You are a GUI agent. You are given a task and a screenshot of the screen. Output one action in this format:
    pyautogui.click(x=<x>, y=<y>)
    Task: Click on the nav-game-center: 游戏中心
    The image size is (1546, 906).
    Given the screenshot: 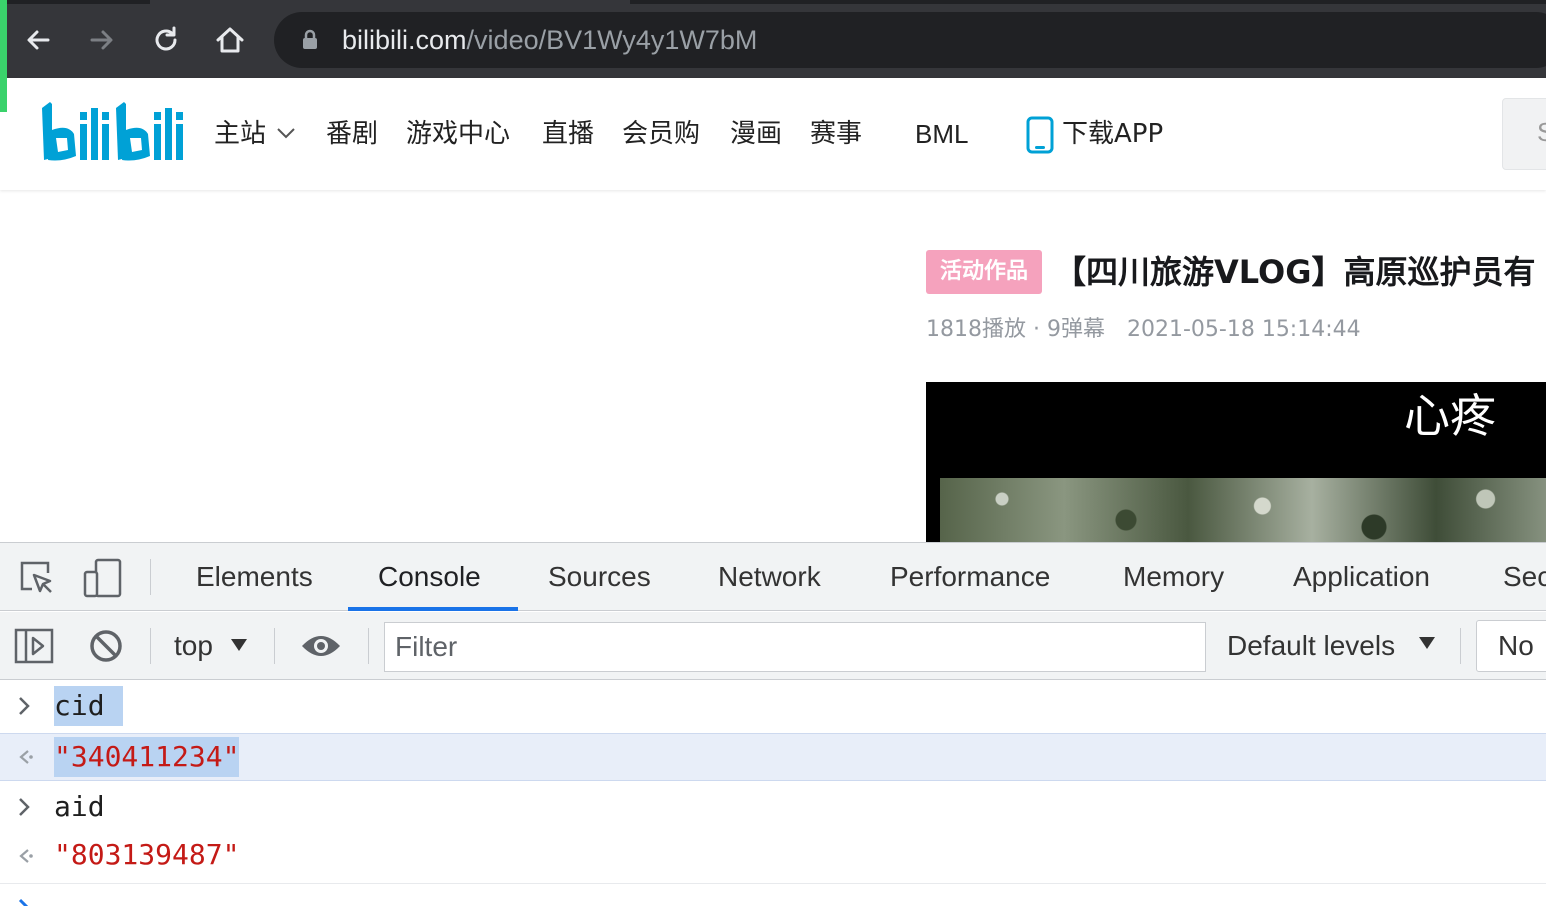 What is the action you would take?
    pyautogui.click(x=458, y=134)
    